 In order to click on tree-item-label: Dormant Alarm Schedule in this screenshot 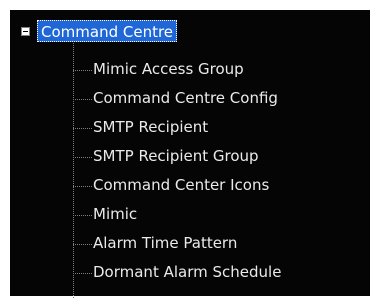, I will do `click(187, 272)`.